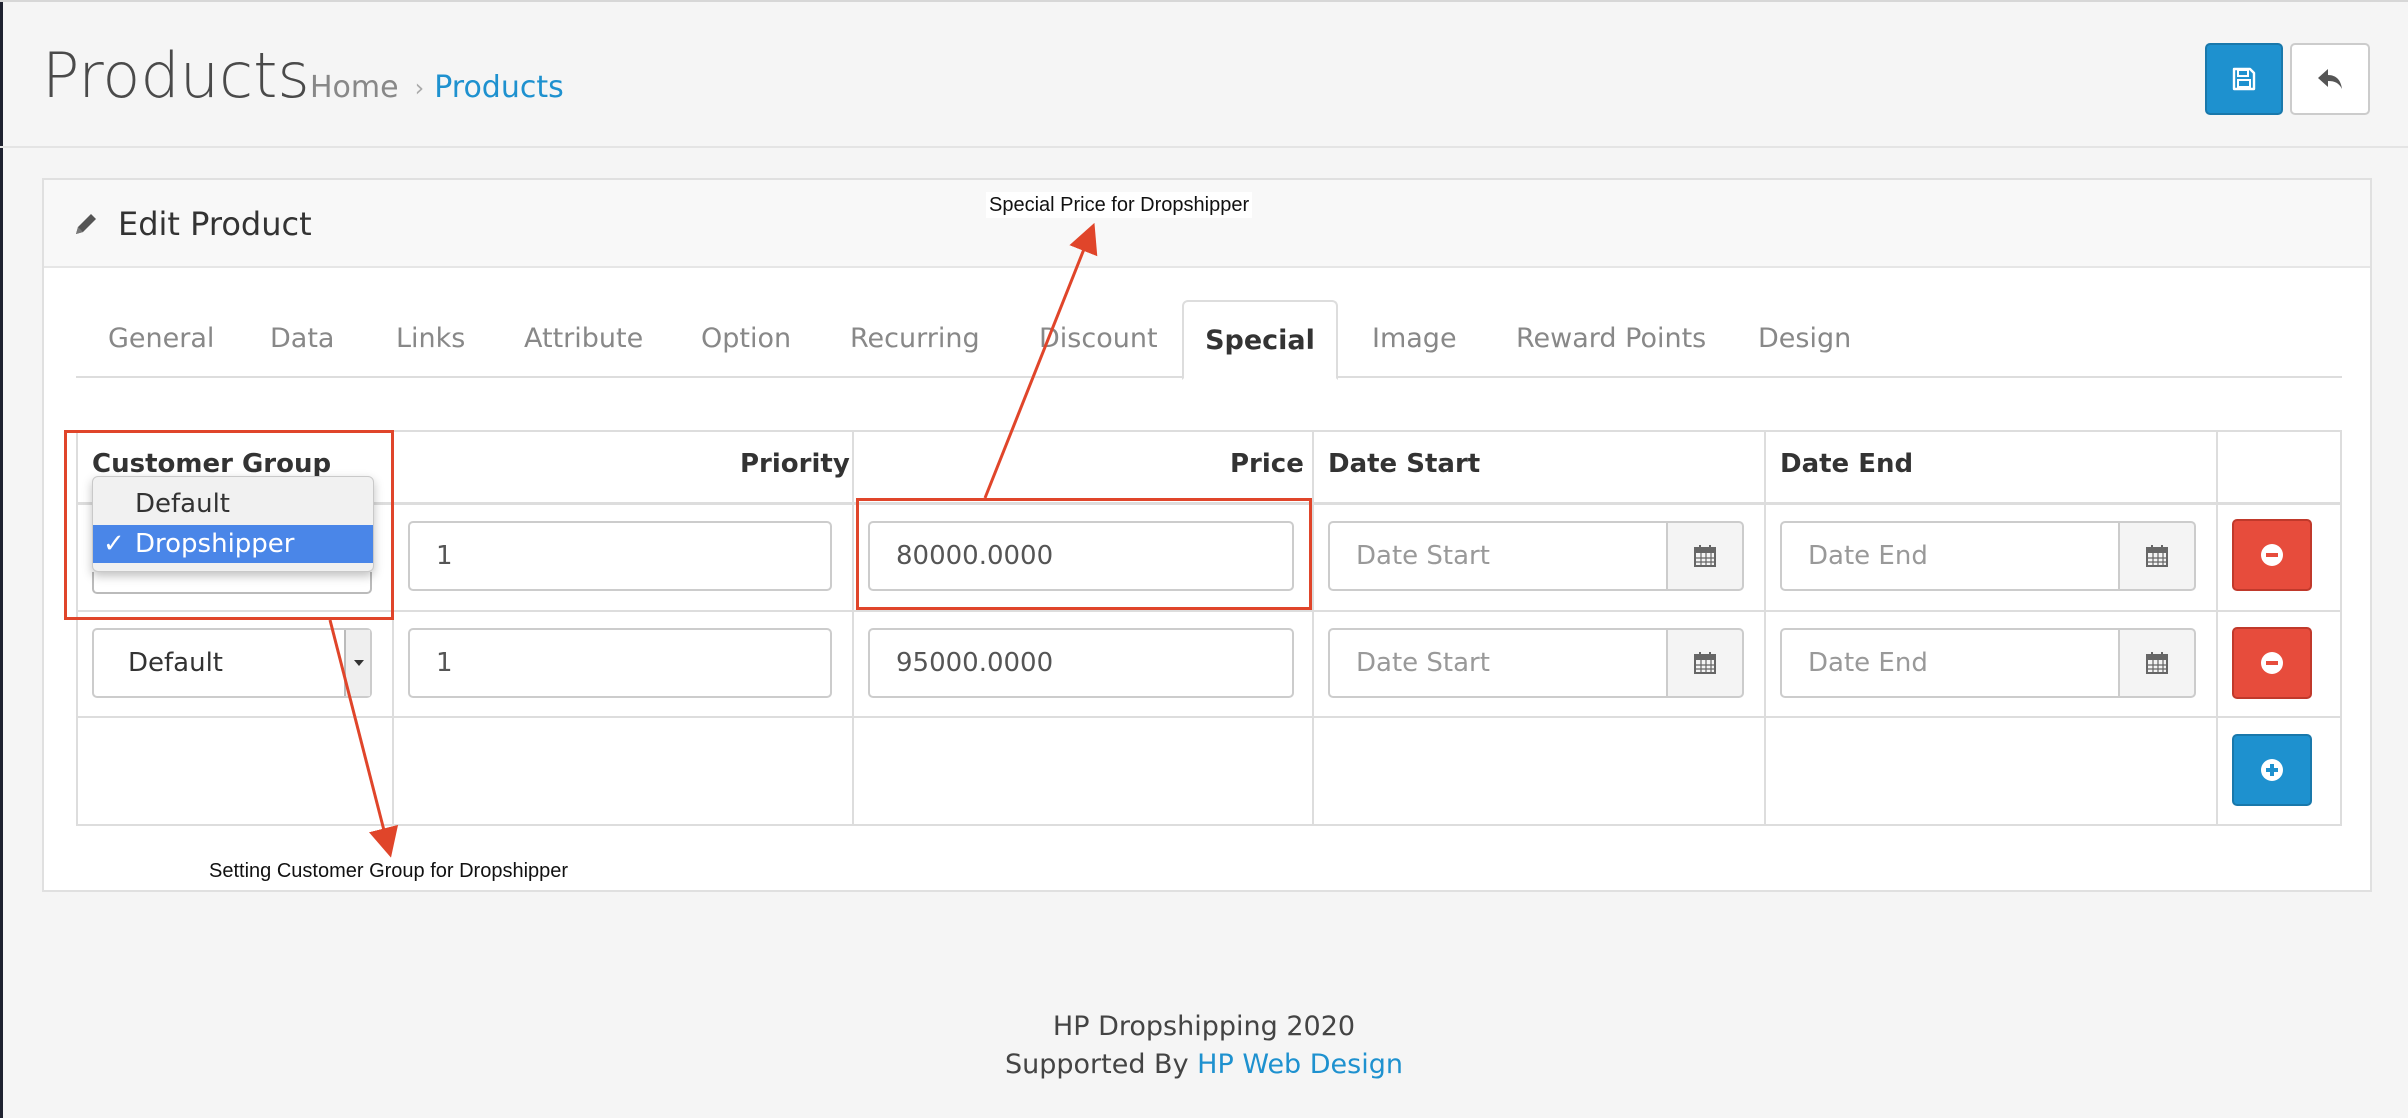 This screenshot has height=1118, width=2408. What do you see at coordinates (354, 88) in the screenshot?
I see `breadcrumb-home-link: Home` at bounding box center [354, 88].